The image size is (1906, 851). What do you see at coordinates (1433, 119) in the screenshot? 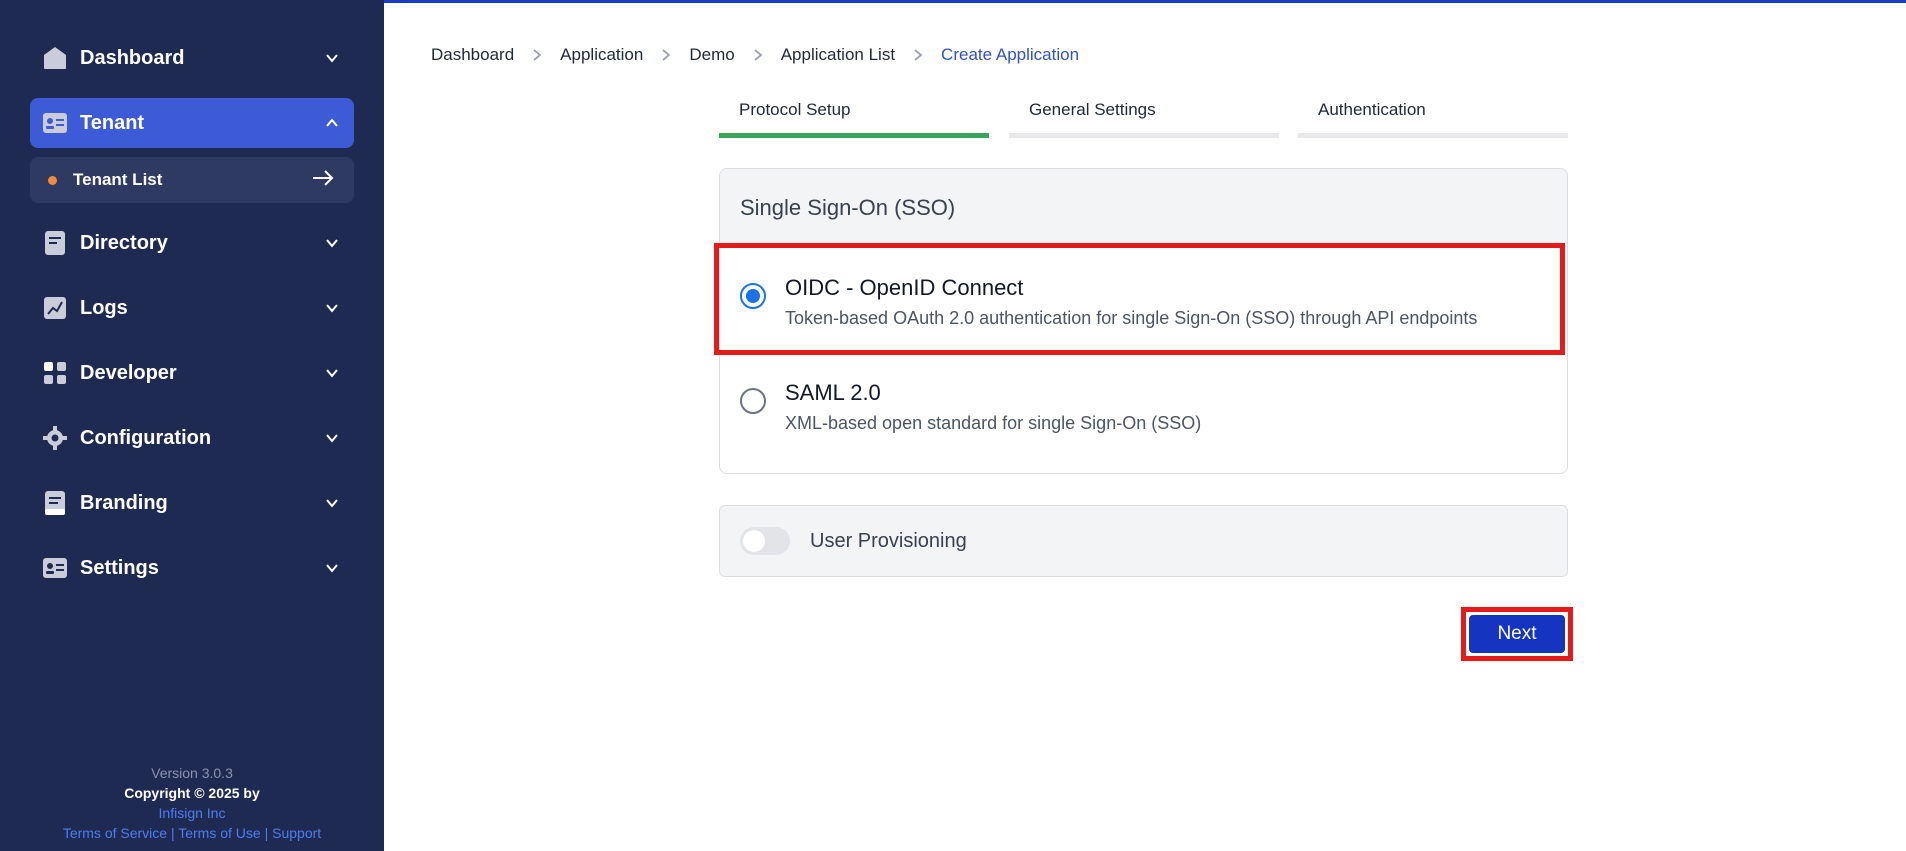
I see `tab-authentication: Authentication` at bounding box center [1433, 119].